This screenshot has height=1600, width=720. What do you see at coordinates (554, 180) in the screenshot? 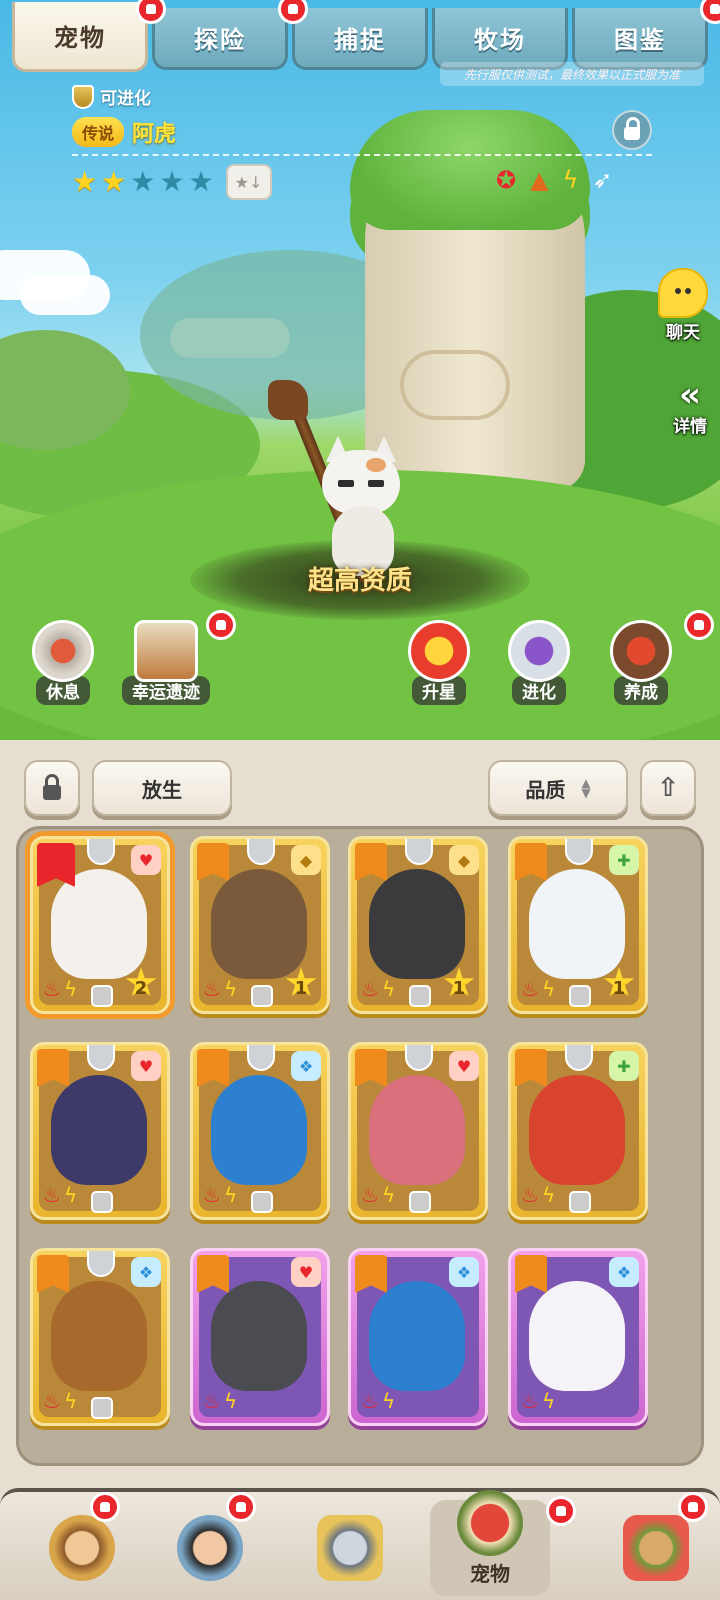
I see `attribute-icons: ✪ ▲ ϟ ➶` at bounding box center [554, 180].